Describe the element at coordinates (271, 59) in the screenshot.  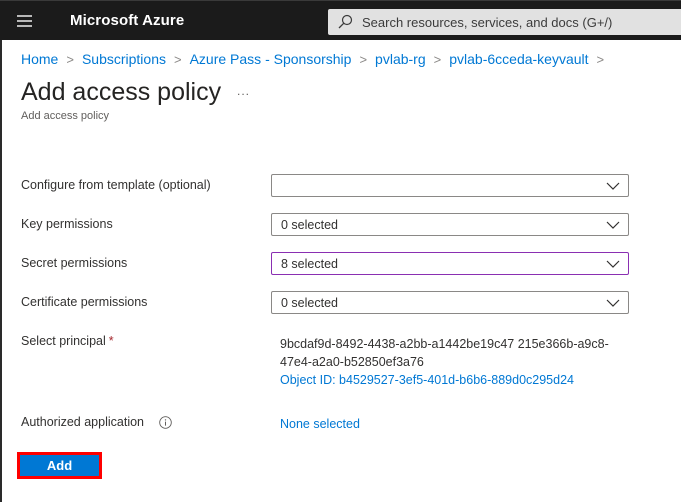
I see `breadcrumb-subscription: Azure Pass - Sponsorship` at that location.